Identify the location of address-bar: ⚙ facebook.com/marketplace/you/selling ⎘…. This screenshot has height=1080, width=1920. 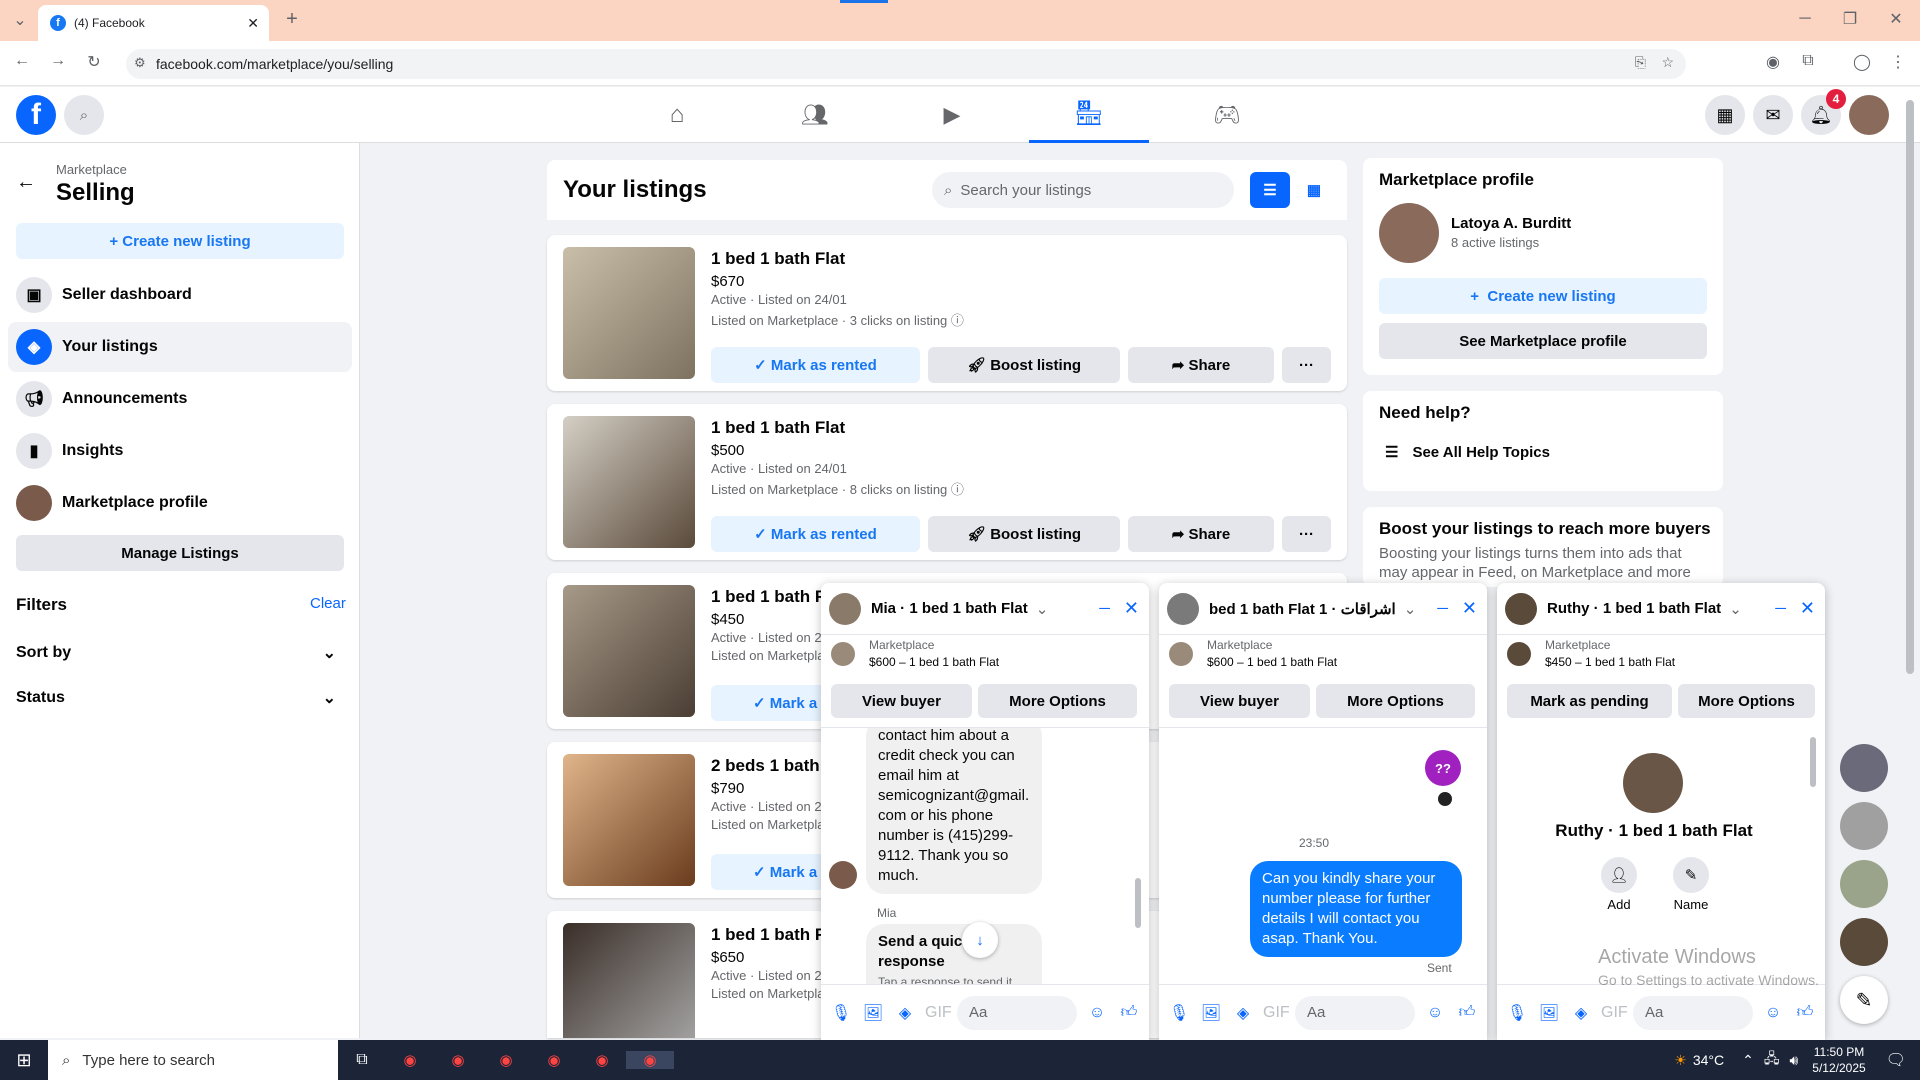
(906, 64).